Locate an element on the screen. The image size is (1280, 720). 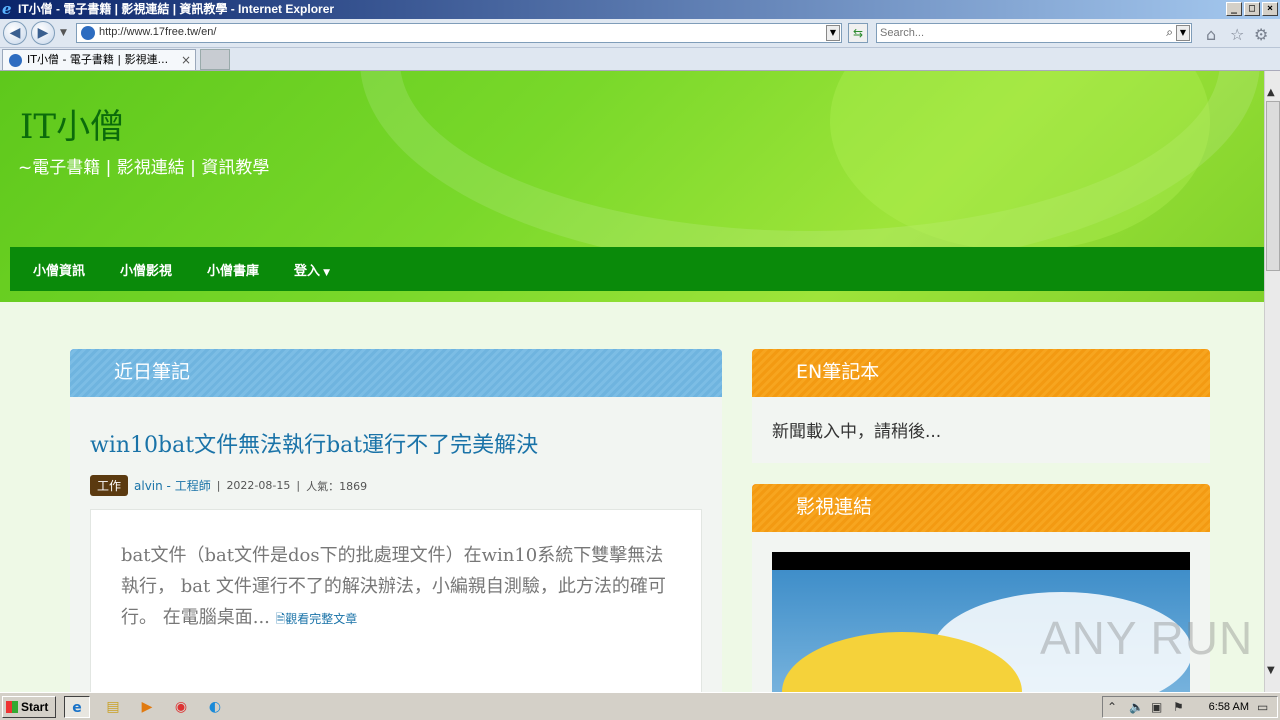
recent-notes-heading: 近日筆記 is located at coordinates (396, 373).